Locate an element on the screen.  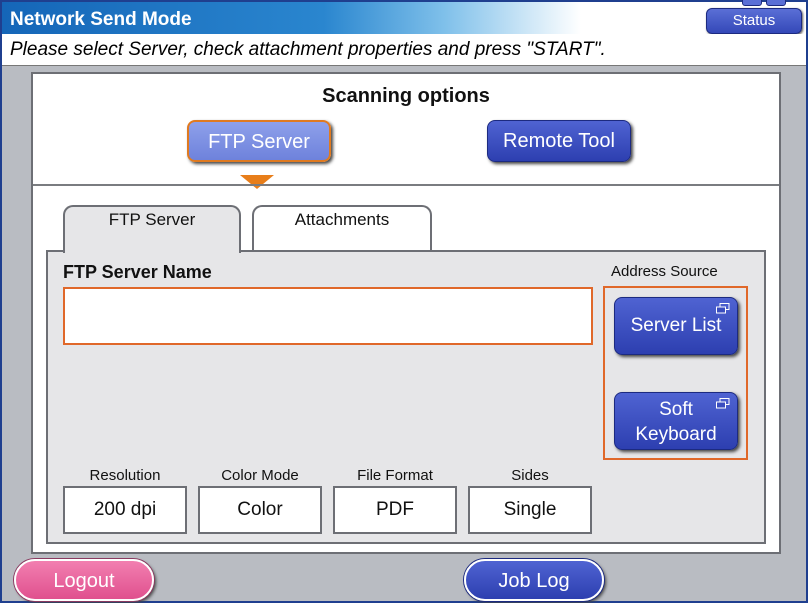
soft-keyboard-button: Soft Keyboard is located at coordinates (676, 421).